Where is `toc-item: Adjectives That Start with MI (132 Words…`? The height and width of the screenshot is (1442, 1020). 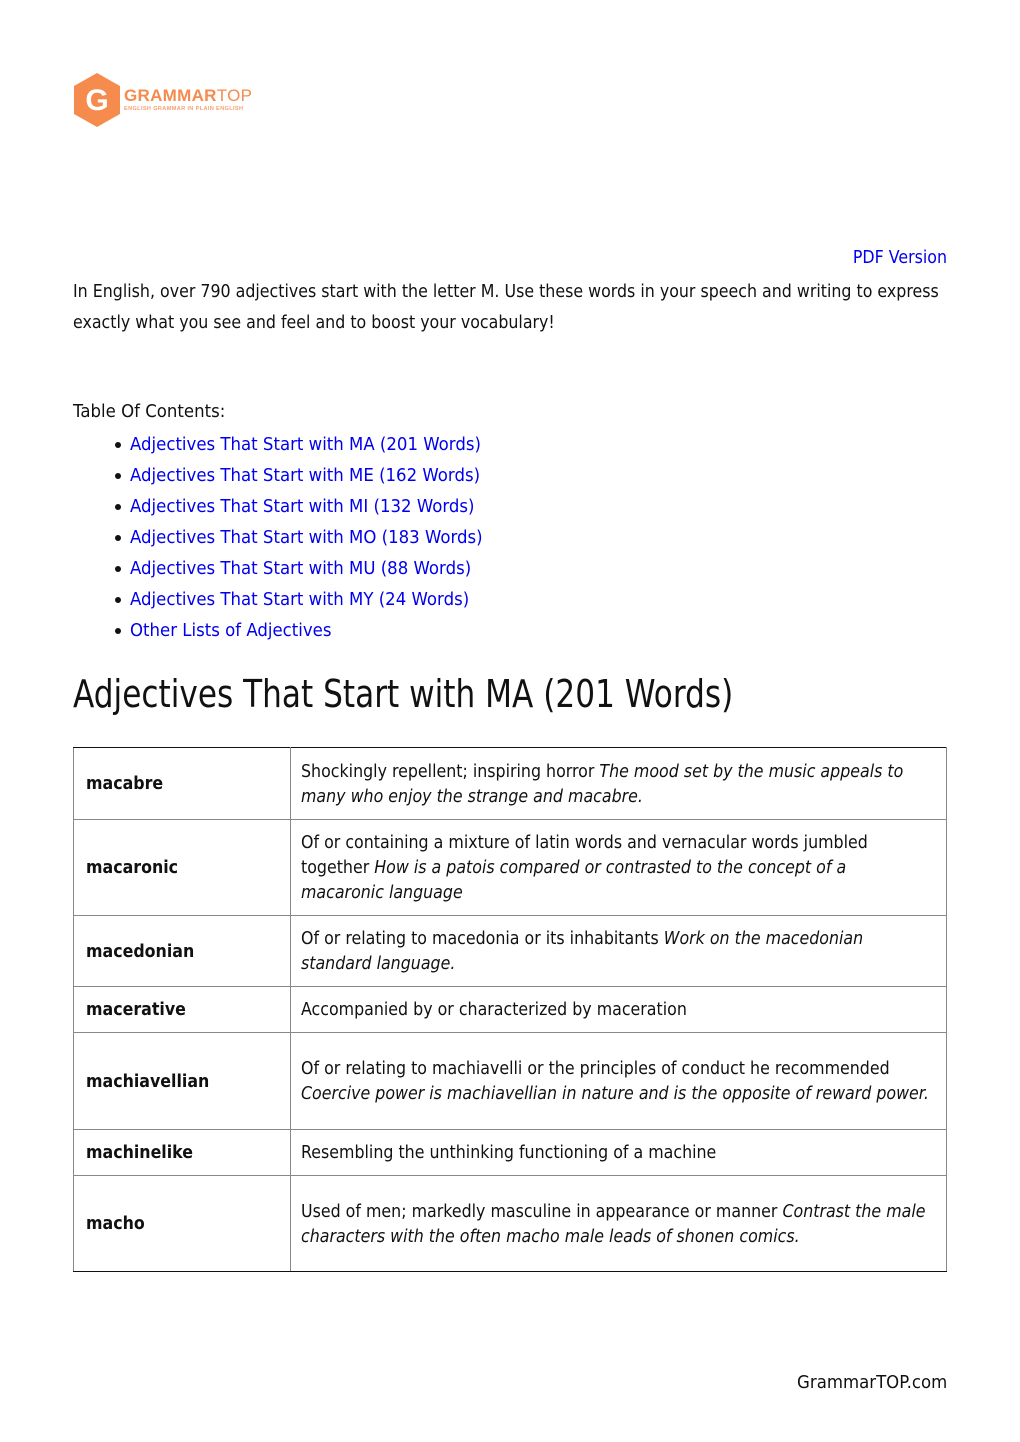
toc-item: Adjectives That Start with MI (132 Words… is located at coordinates (314, 506).